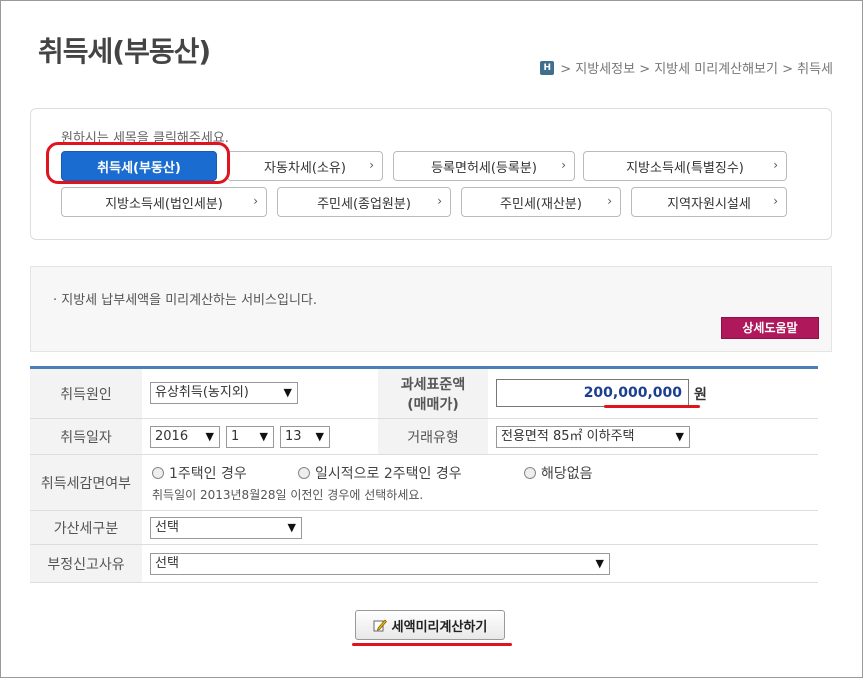 The width and height of the screenshot is (863, 678). What do you see at coordinates (226, 528) in the screenshot?
I see `surcharge-select: 선택 ▼` at bounding box center [226, 528].